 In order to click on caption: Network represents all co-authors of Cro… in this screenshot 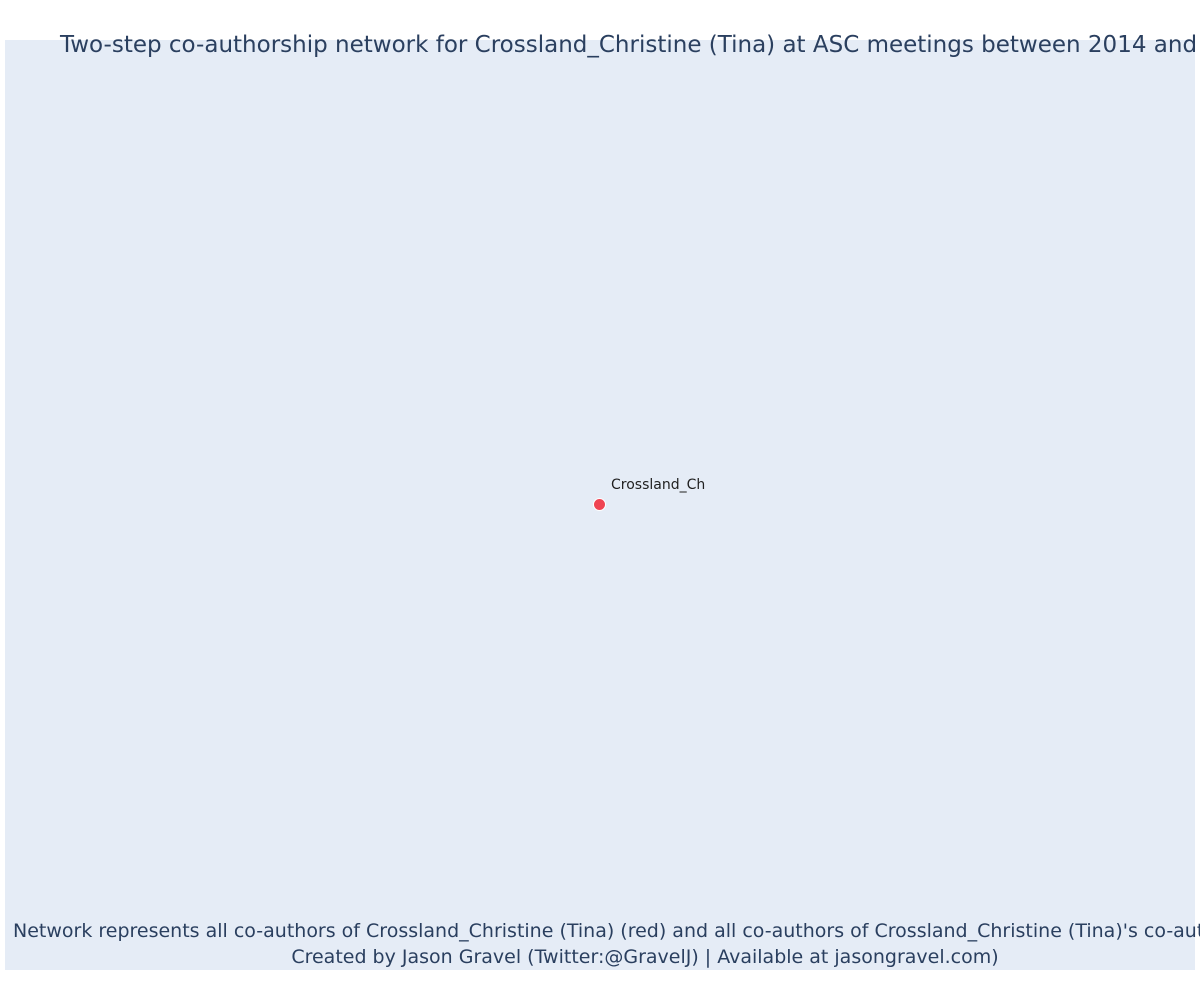, I will do `click(600, 945)`.